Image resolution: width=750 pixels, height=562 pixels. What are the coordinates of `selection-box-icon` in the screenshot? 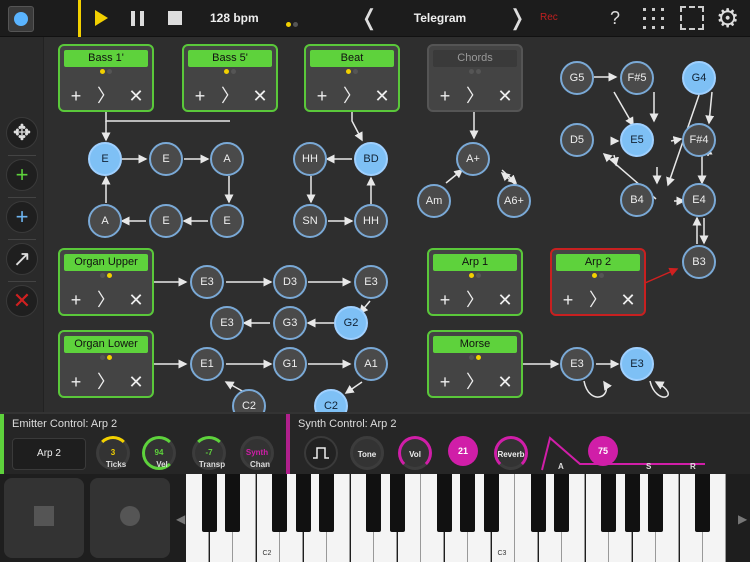 It's located at (692, 18).